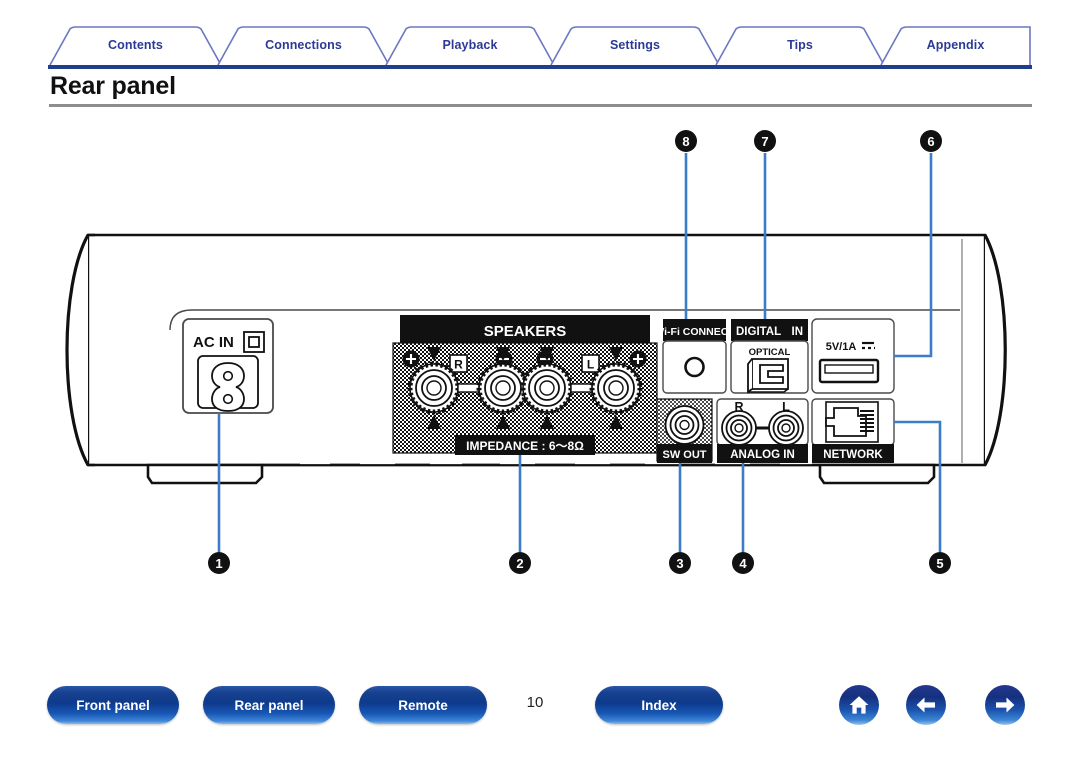  I want to click on usb-power-label: 5V/1A, so click(841, 347).